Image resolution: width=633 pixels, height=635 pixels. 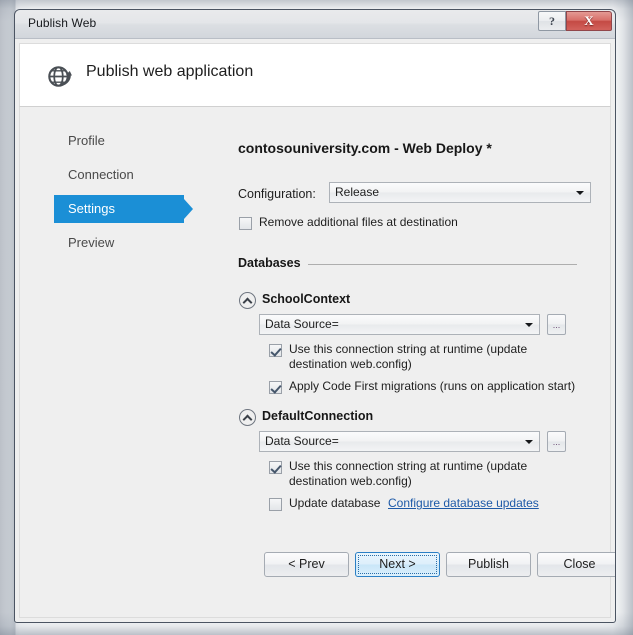 I want to click on sidebar-item-connection: Connection, so click(x=119, y=175).